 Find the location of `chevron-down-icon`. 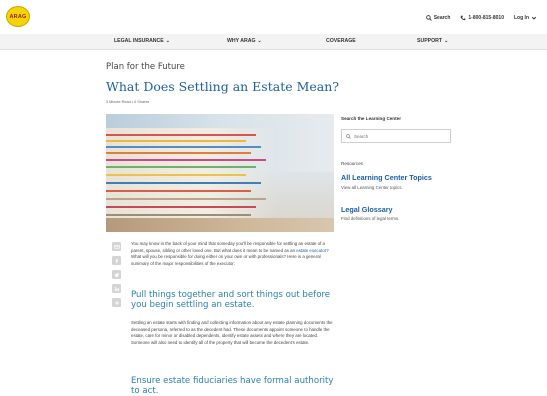

chevron-down-icon is located at coordinates (534, 18).